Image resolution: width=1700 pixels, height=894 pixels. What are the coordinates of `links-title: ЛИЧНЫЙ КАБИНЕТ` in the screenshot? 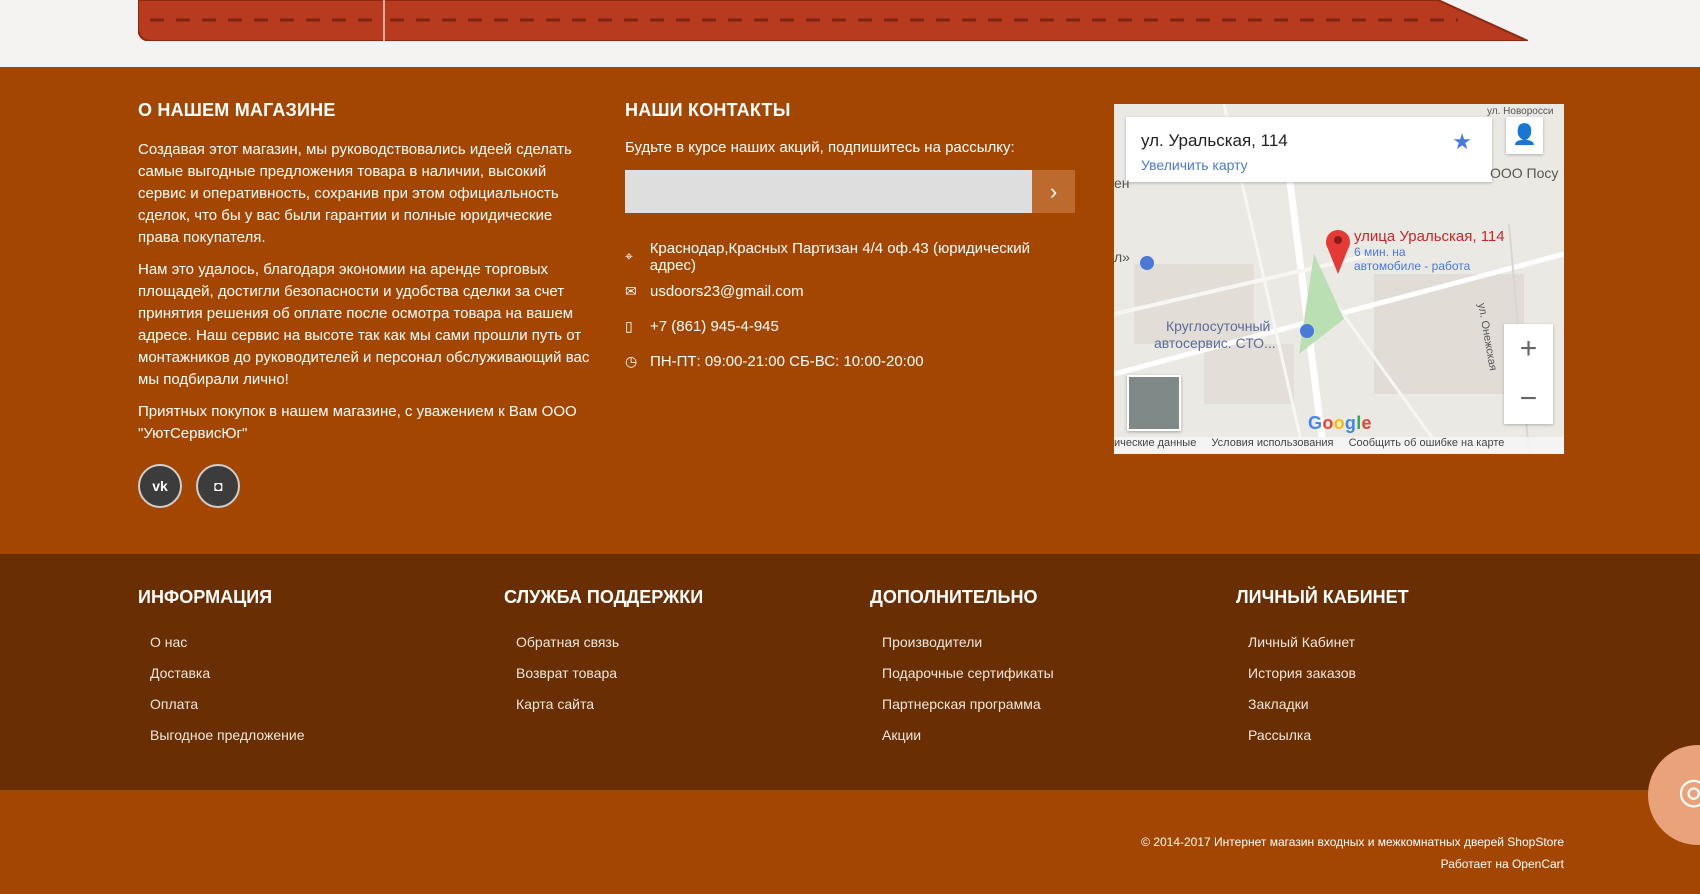 It's located at (1322, 597).